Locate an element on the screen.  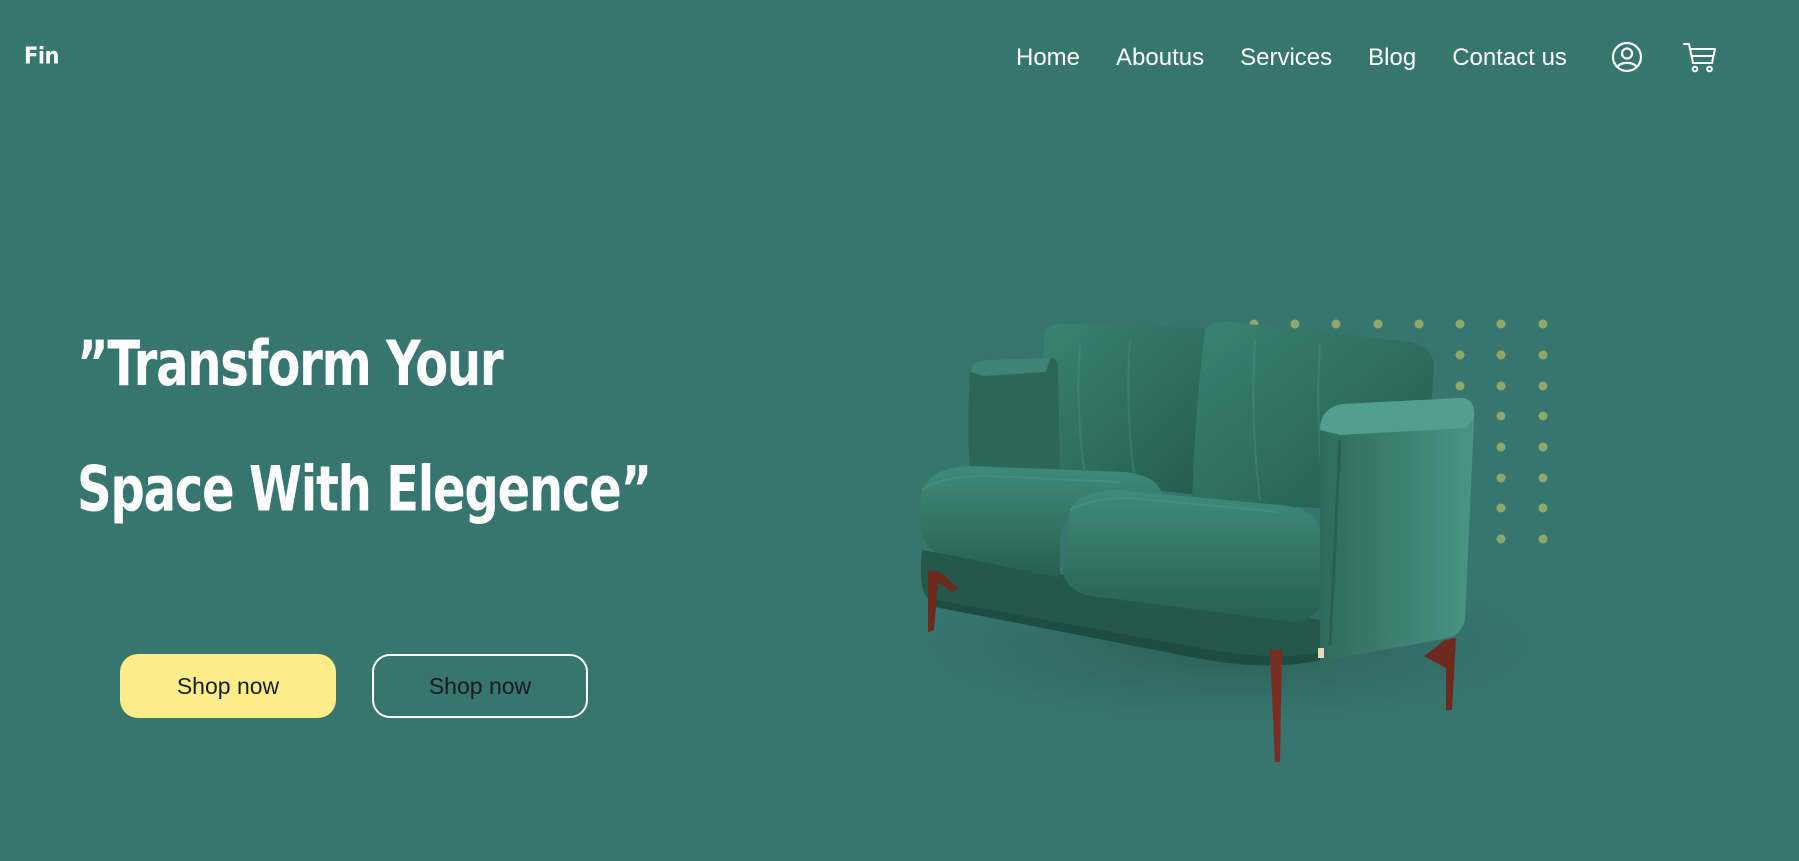
main-nav: Home Aboutus Services Blog Contact us is located at coordinates (1309, 58).